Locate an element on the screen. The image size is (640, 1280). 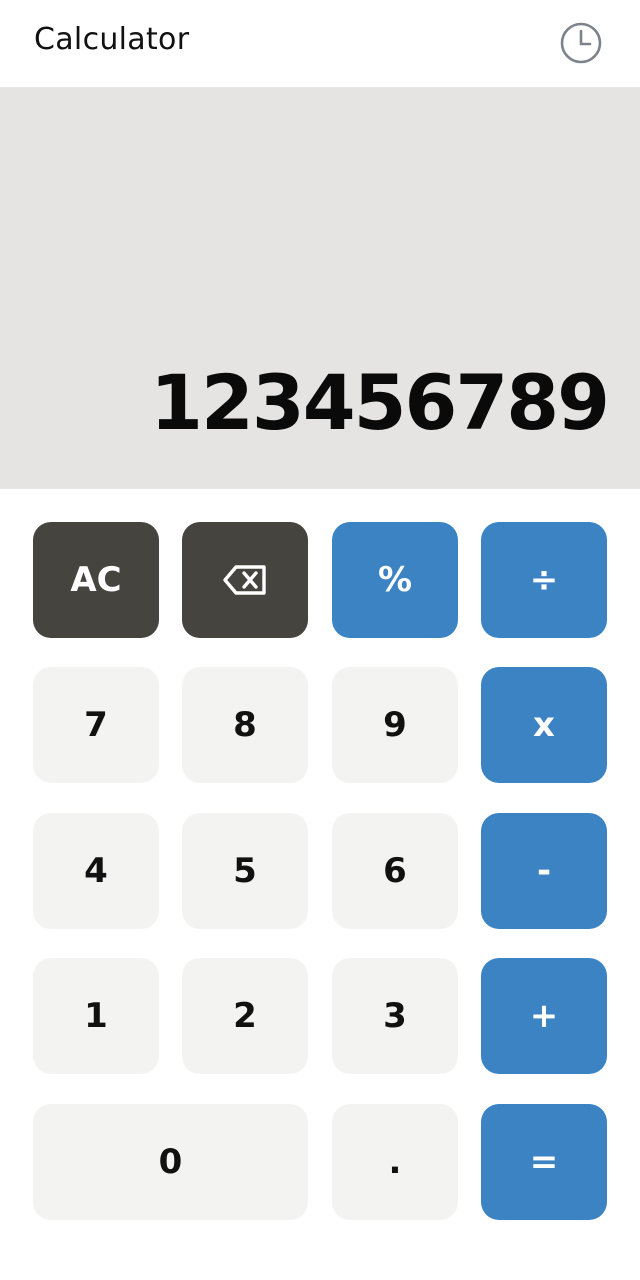
digit-2-button: 2 is located at coordinates (245, 1016).